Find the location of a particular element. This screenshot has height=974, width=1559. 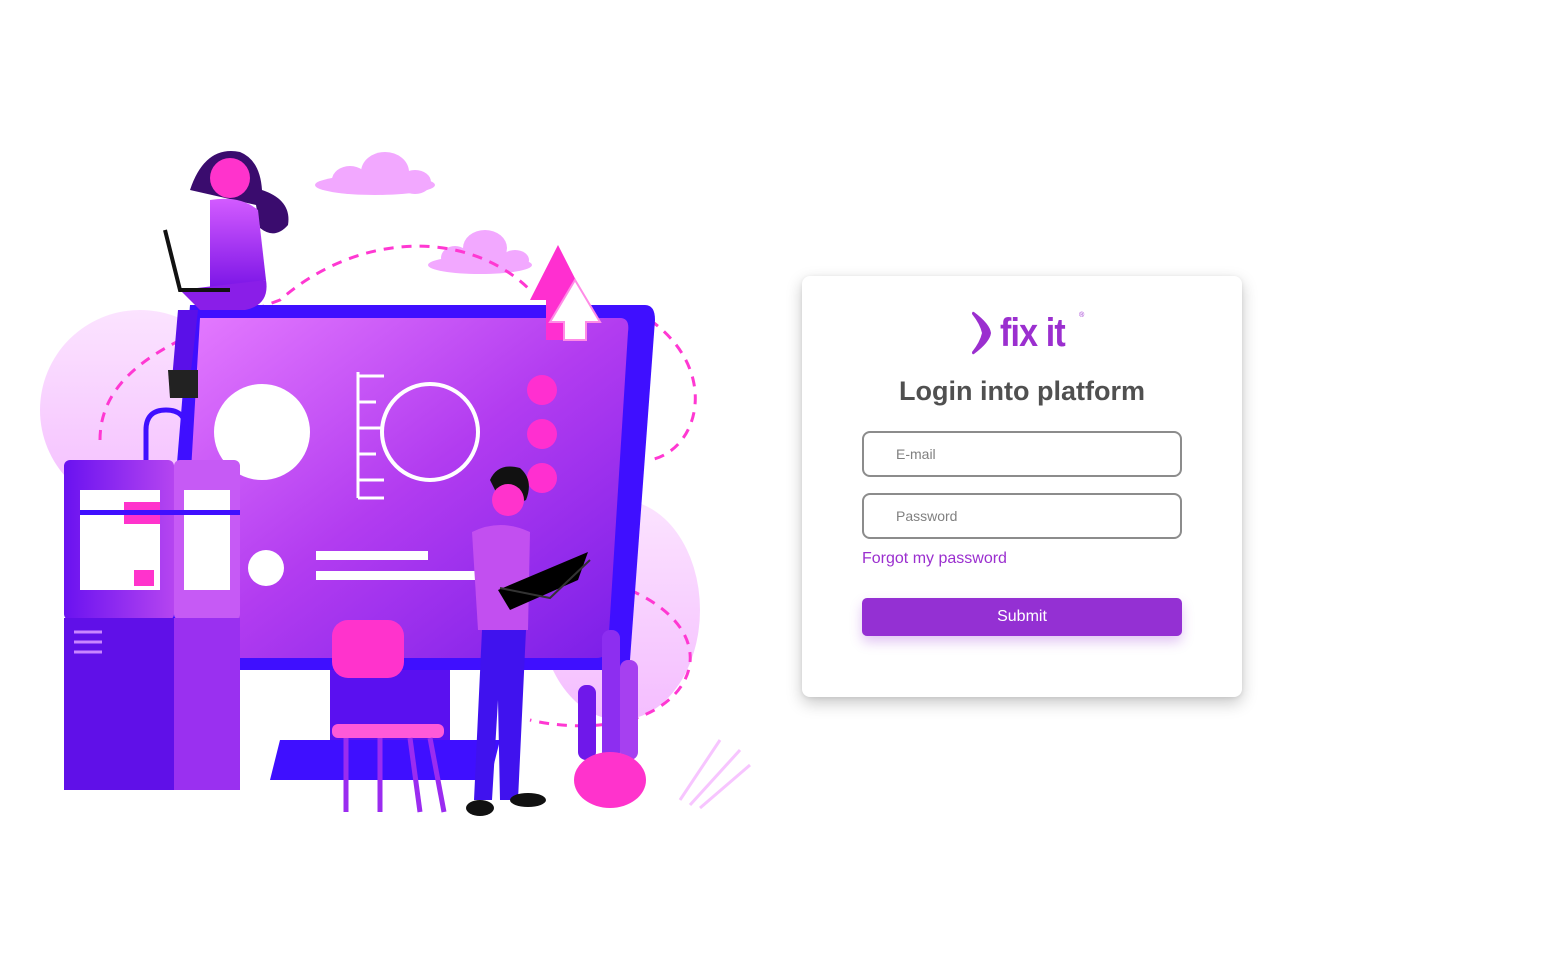

printer-base-right is located at coordinates (207, 704).